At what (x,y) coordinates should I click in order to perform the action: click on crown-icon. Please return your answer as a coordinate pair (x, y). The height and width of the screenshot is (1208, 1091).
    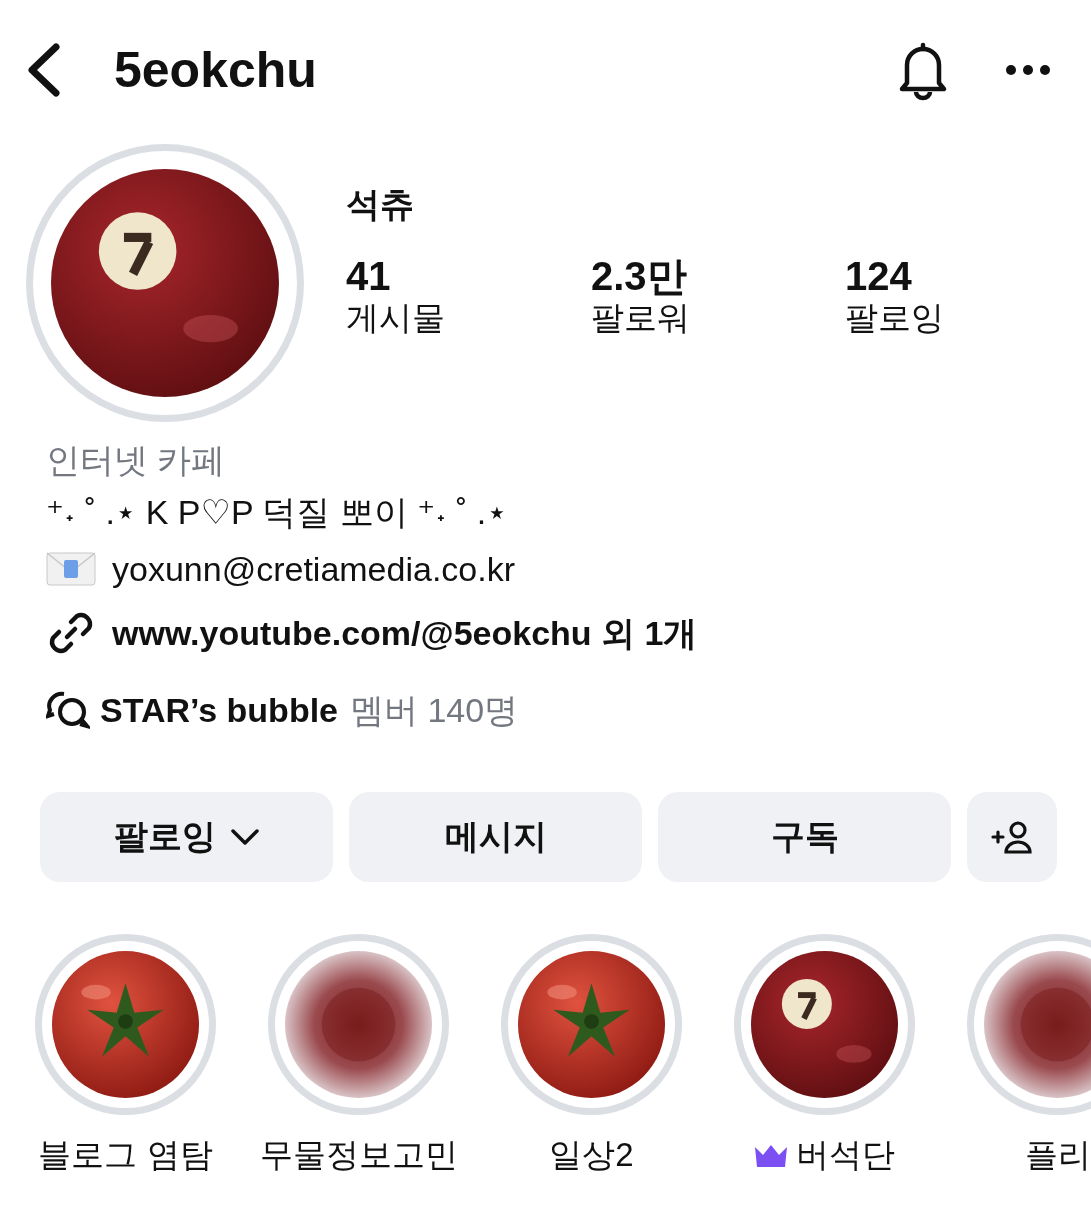
    Looking at the image, I should click on (771, 1155).